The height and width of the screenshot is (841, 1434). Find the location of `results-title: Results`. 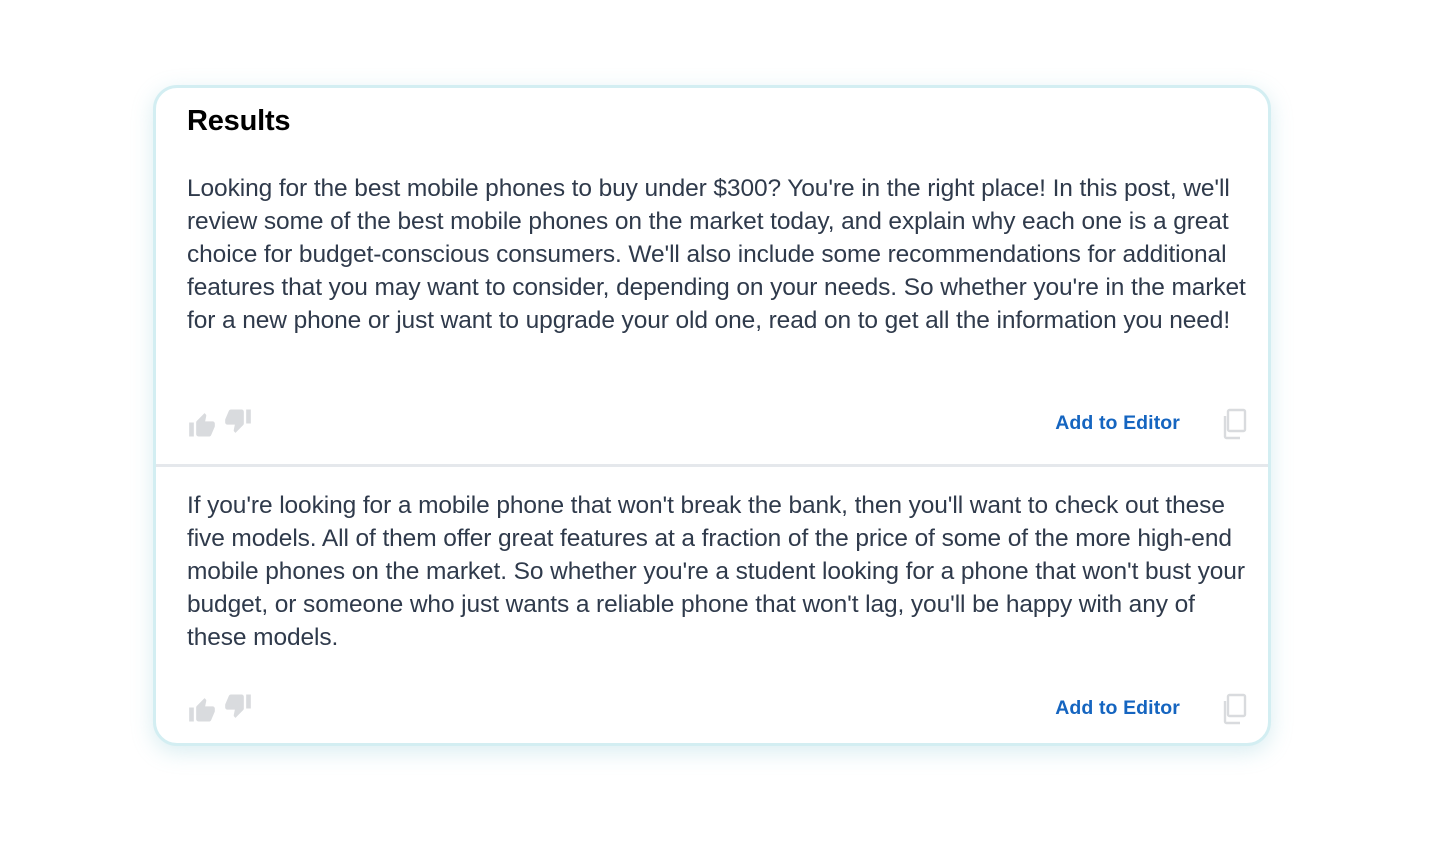

results-title: Results is located at coordinates (239, 121).